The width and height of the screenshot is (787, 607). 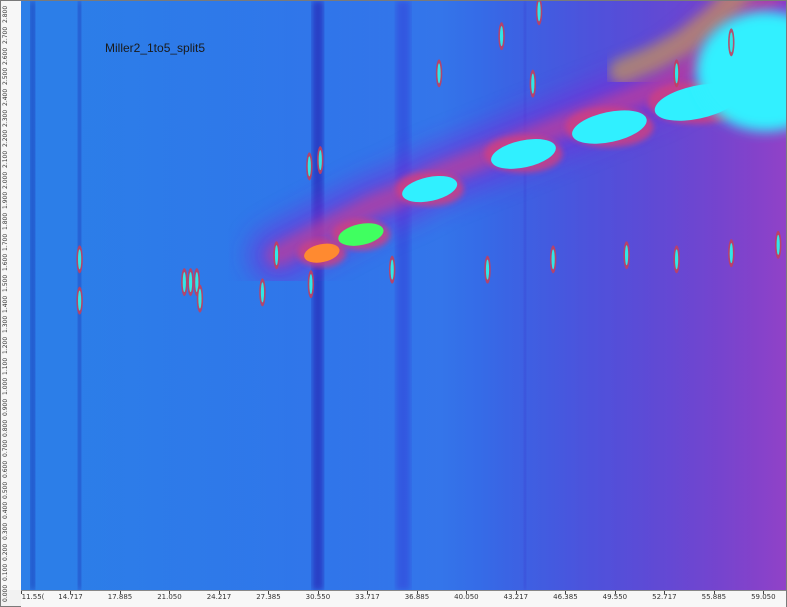 What do you see at coordinates (615, 597) in the screenshot?
I see `x-tick-label: 49.550` at bounding box center [615, 597].